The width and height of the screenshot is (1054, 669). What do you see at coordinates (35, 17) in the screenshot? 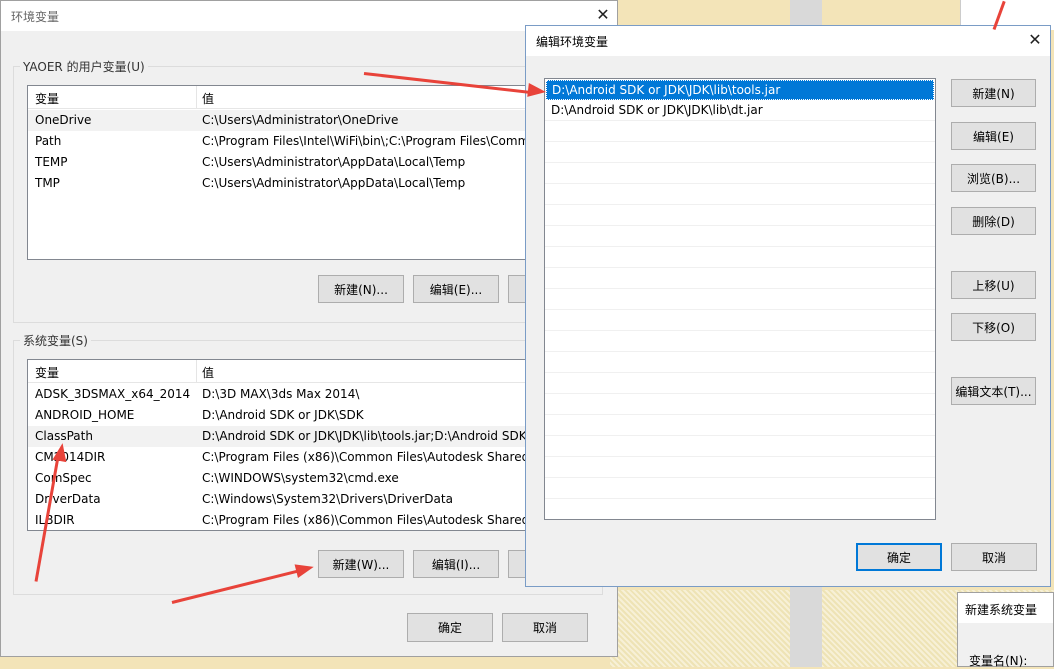
I see `env-dialog-title: 环境变量` at bounding box center [35, 17].